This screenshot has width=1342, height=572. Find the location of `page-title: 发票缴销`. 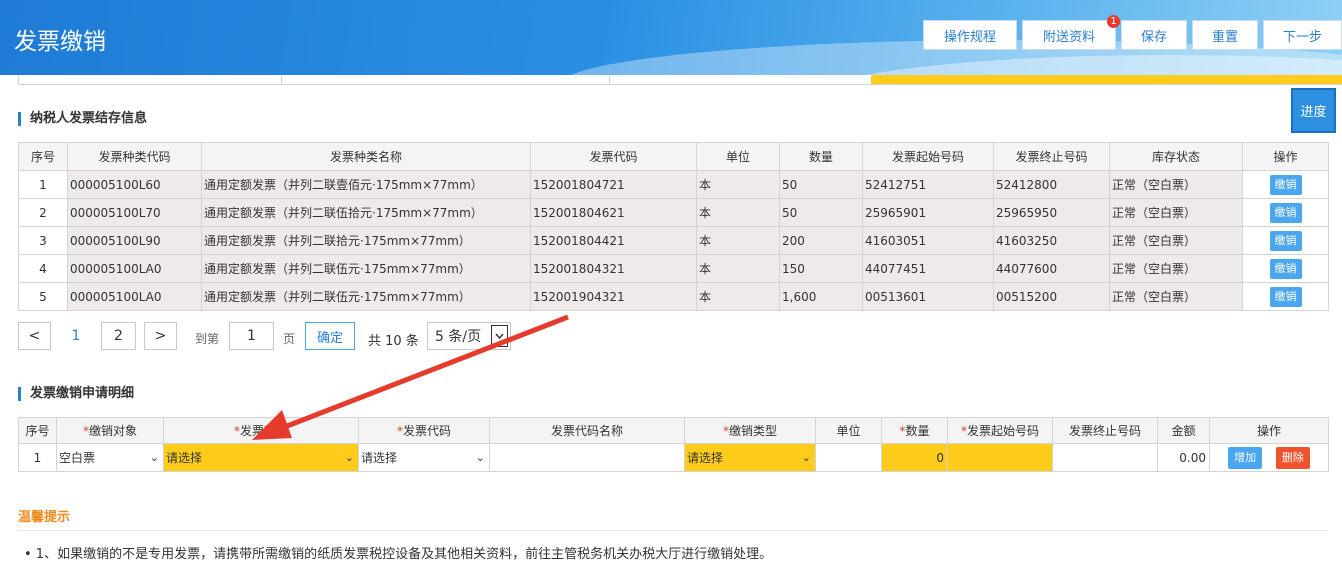

page-title: 发票缴销 is located at coordinates (60, 42).